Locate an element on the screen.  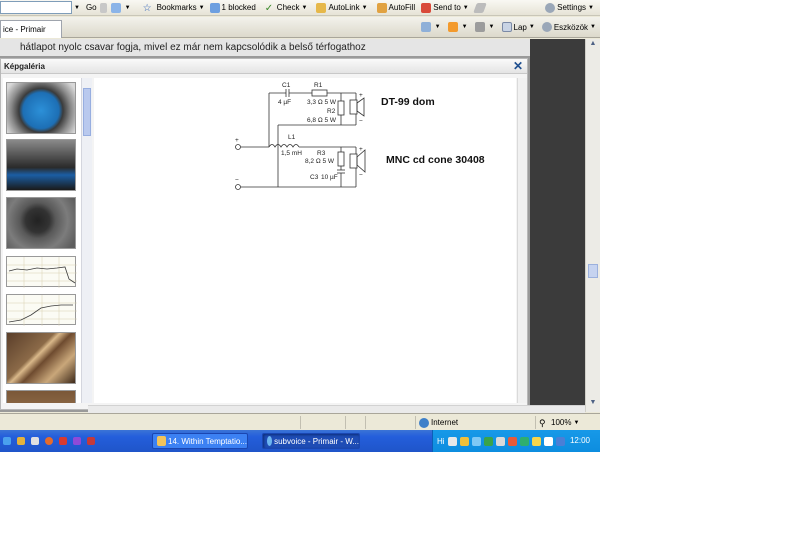
settings-button: Settings ▼ is located at coordinates (569, 7).